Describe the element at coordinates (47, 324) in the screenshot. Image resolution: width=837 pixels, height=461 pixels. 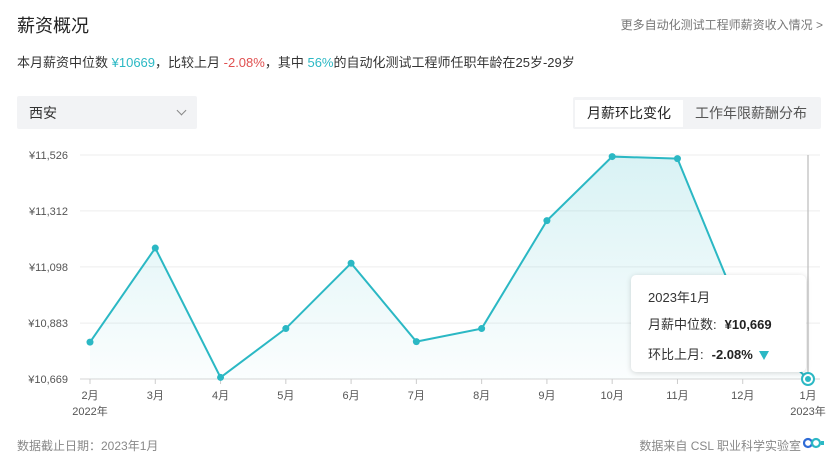
I see `y-tick-label: ¥10,883` at that location.